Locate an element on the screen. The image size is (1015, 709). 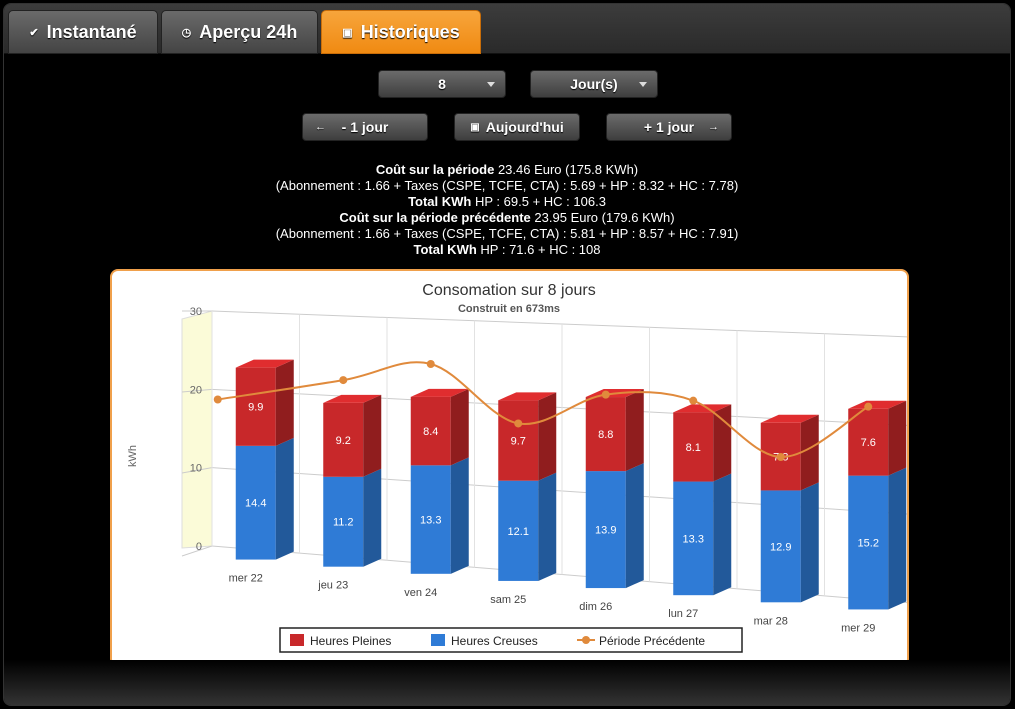
x-tick-label: mar 28 is located at coordinates (771, 621).